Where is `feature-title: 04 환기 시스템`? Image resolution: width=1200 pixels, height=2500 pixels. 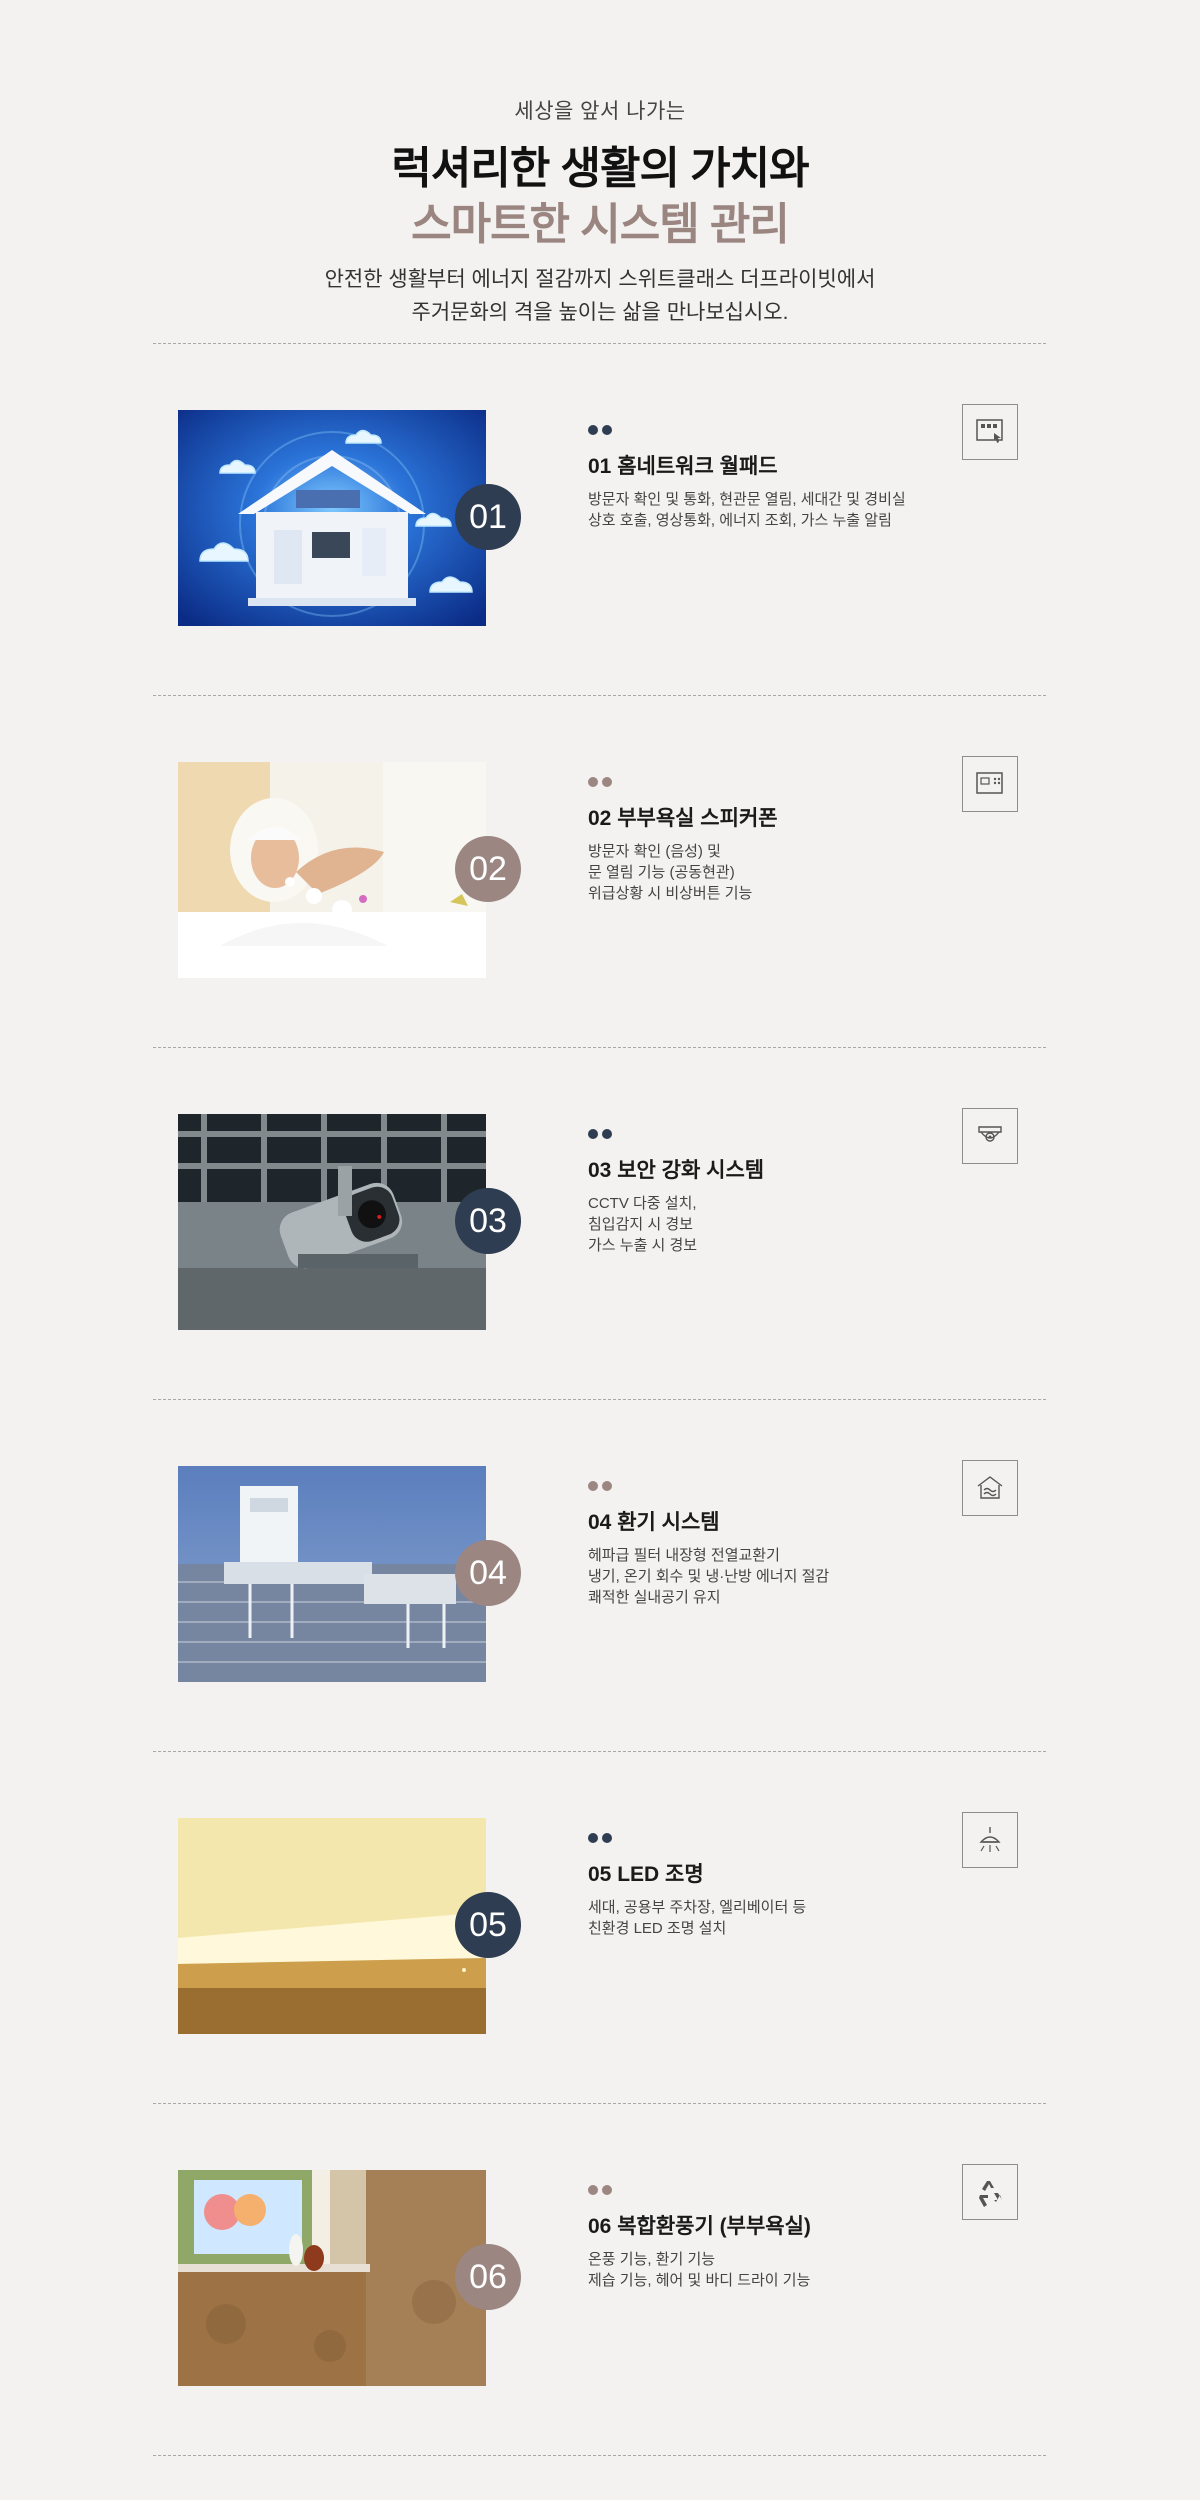
feature-title: 04 환기 시스템 is located at coordinates (654, 1522).